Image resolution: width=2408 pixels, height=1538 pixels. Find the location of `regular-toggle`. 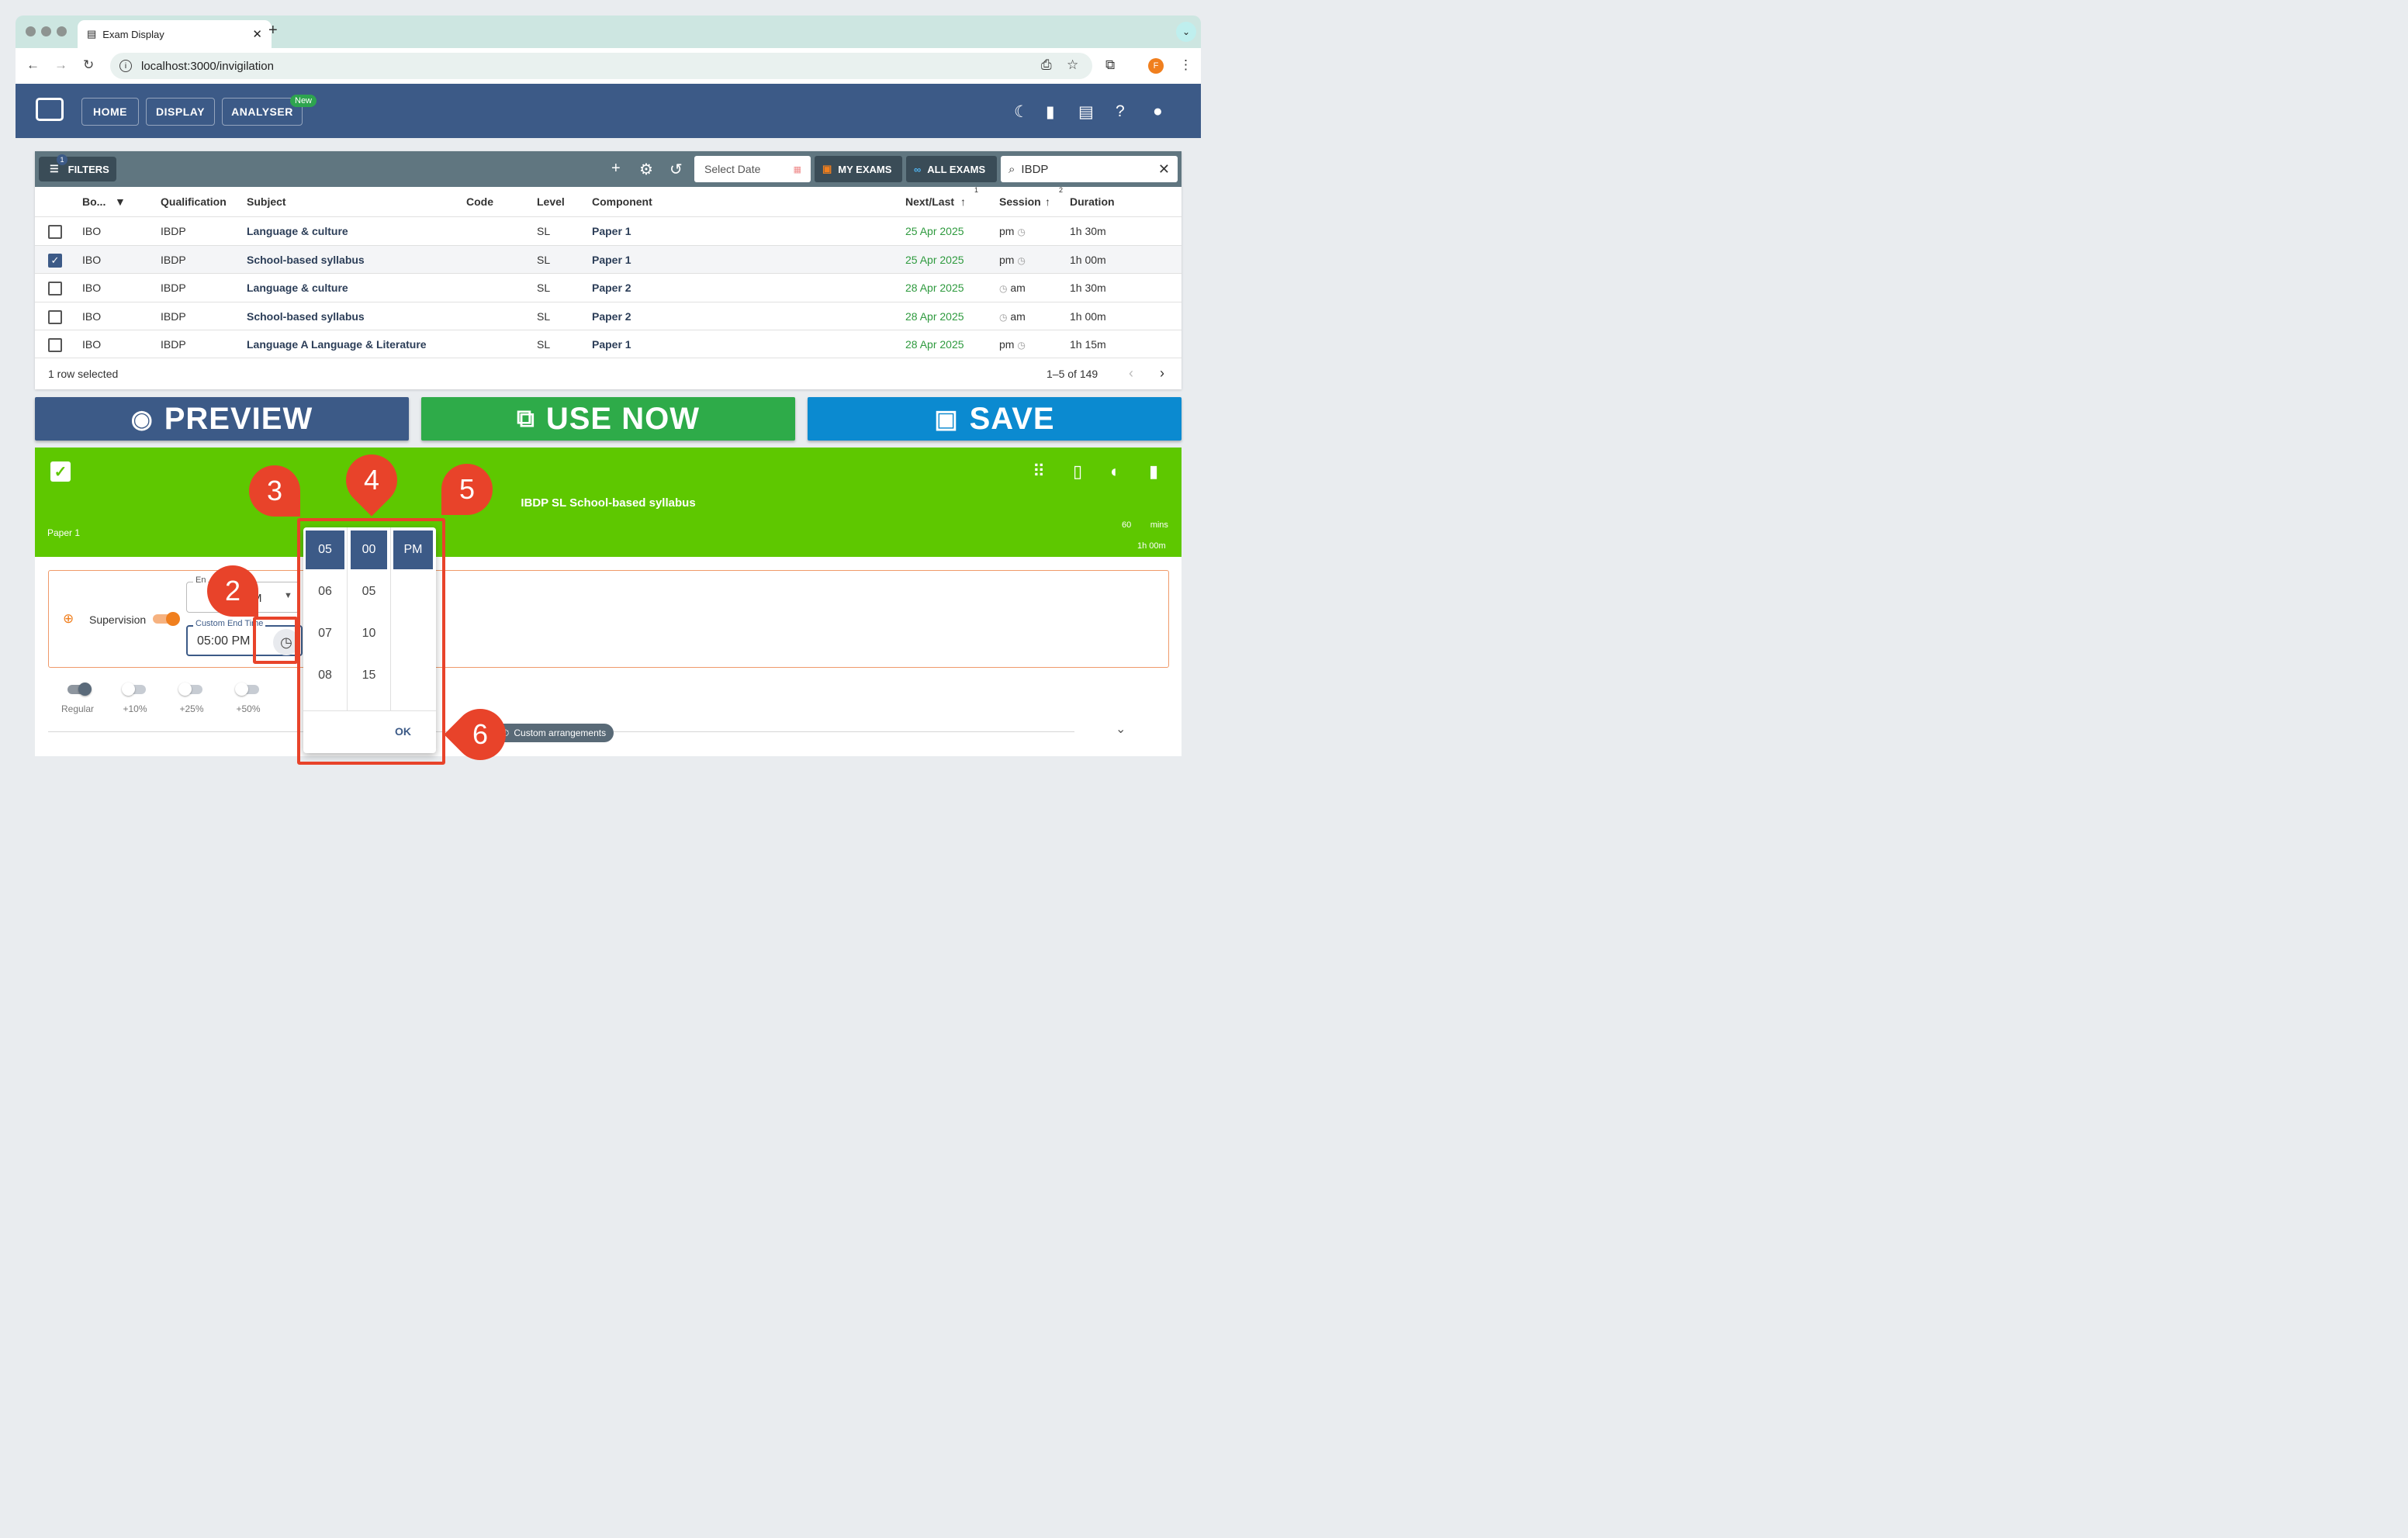

regular-toggle is located at coordinates (79, 690).